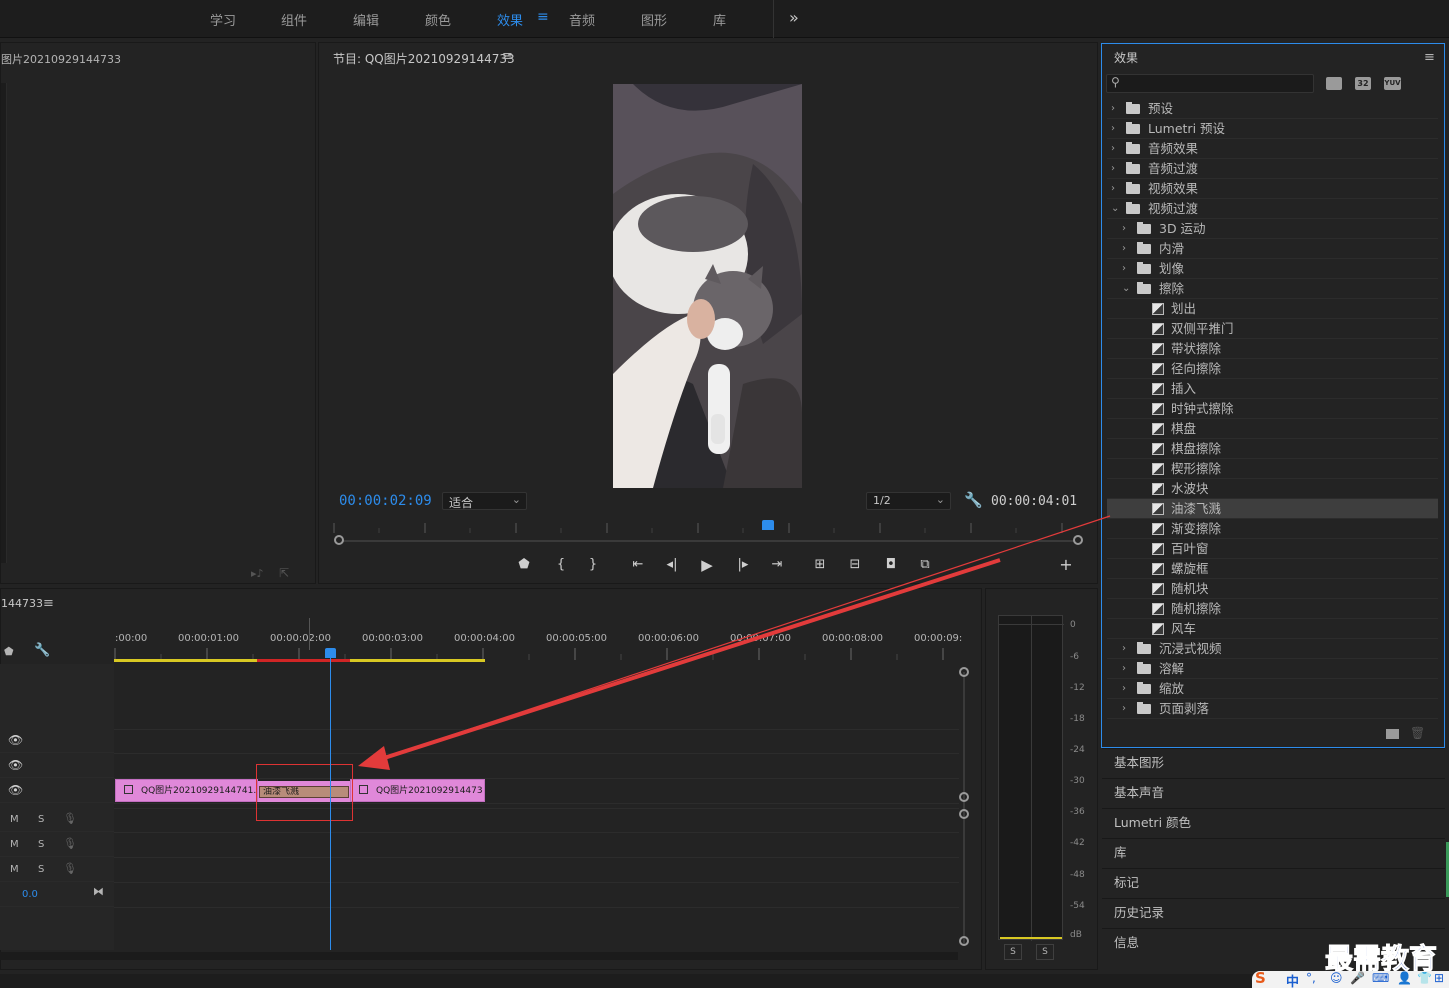  I want to click on keyboard-icon: ⌨, so click(1380, 978).